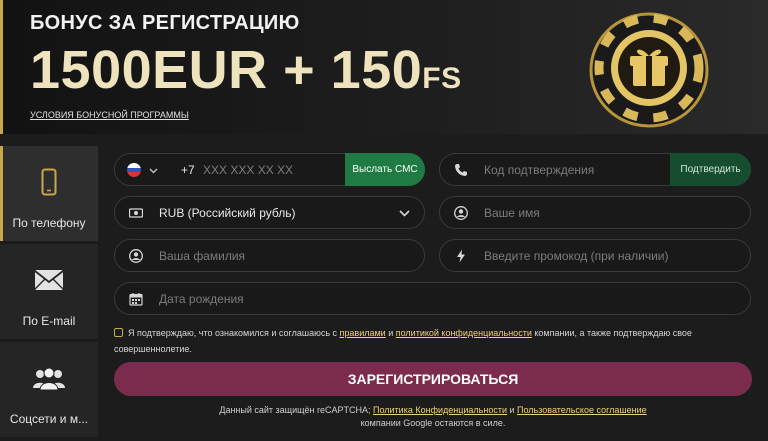 This screenshot has height=441, width=768. I want to click on currency-select: RUB (Российский рубль), so click(269, 212).